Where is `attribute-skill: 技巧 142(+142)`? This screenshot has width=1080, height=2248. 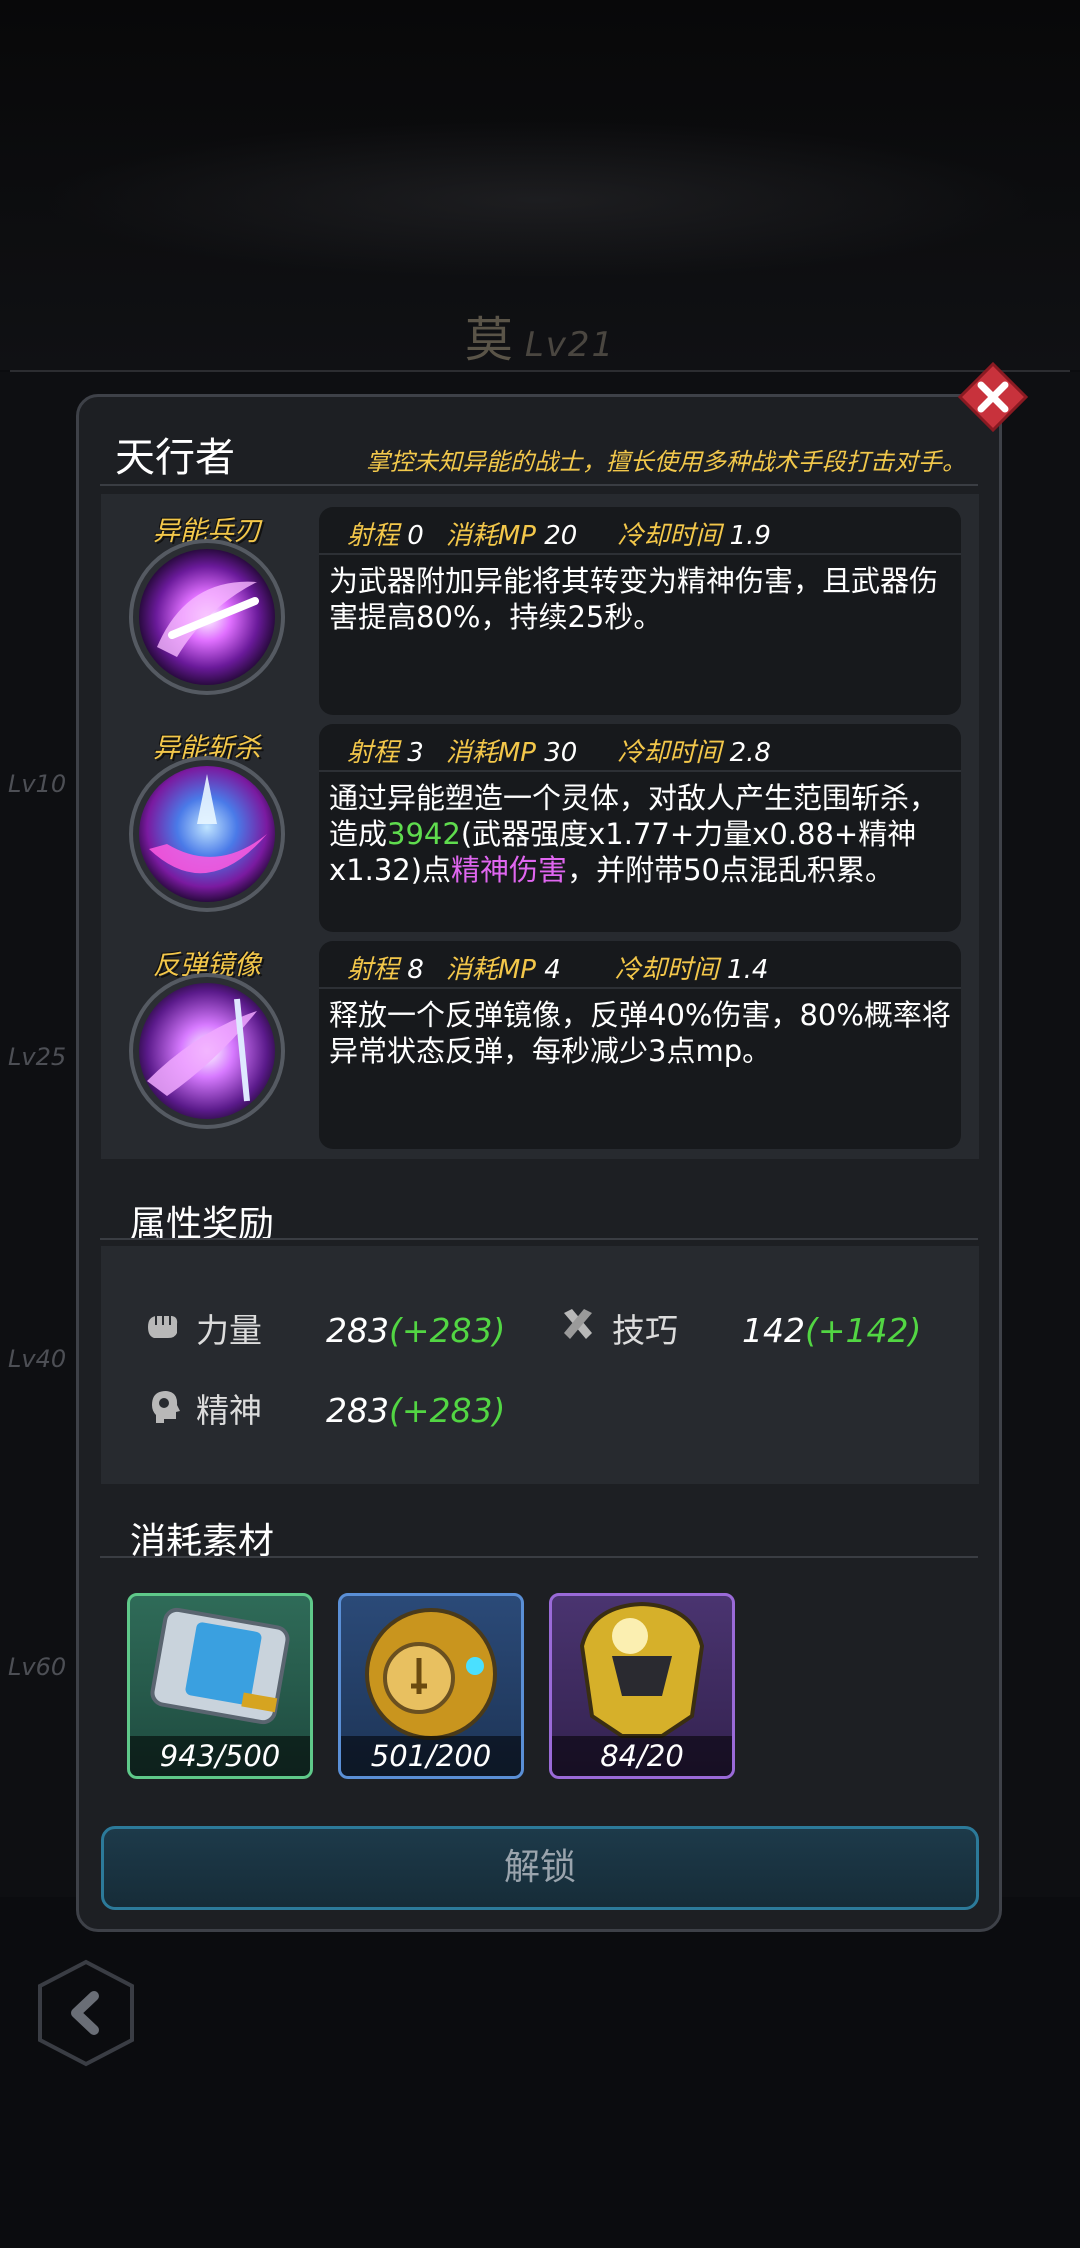
attribute-skill: 技巧 142(+142) is located at coordinates (766, 1328).